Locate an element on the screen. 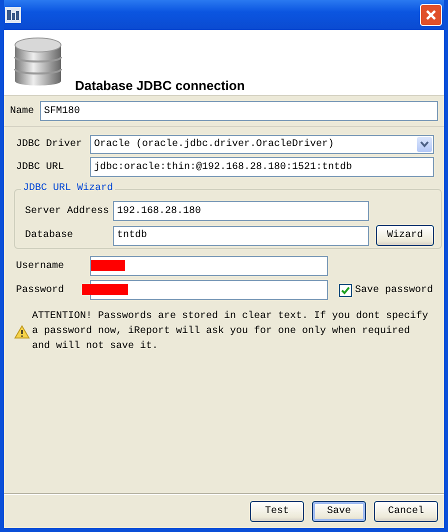 This screenshot has width=448, height=532. wizard-button: Wizard is located at coordinates (405, 235).